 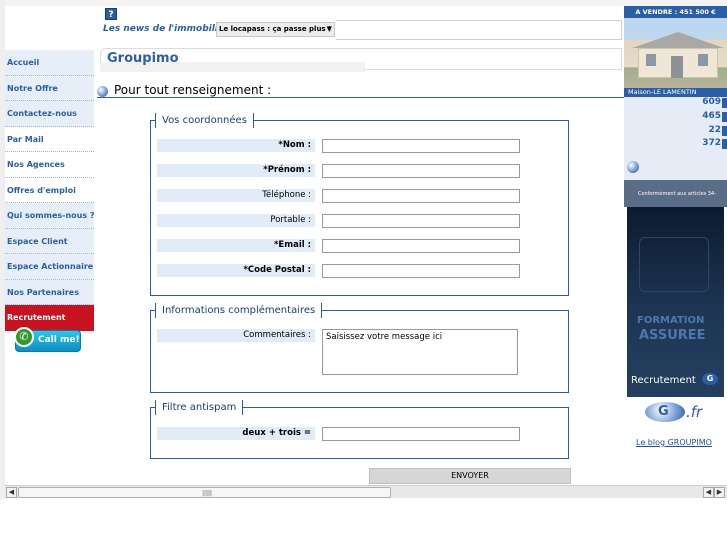 I want to click on blog-link: Le blog GROUPIMO, so click(x=674, y=442).